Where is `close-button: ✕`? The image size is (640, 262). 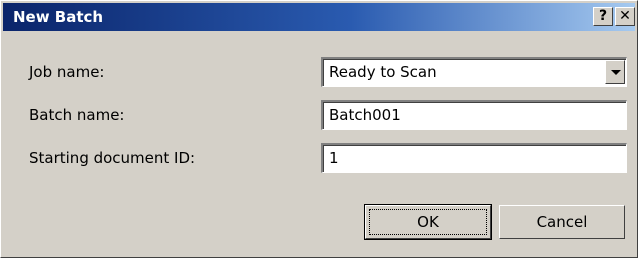
close-button: ✕ is located at coordinates (625, 16).